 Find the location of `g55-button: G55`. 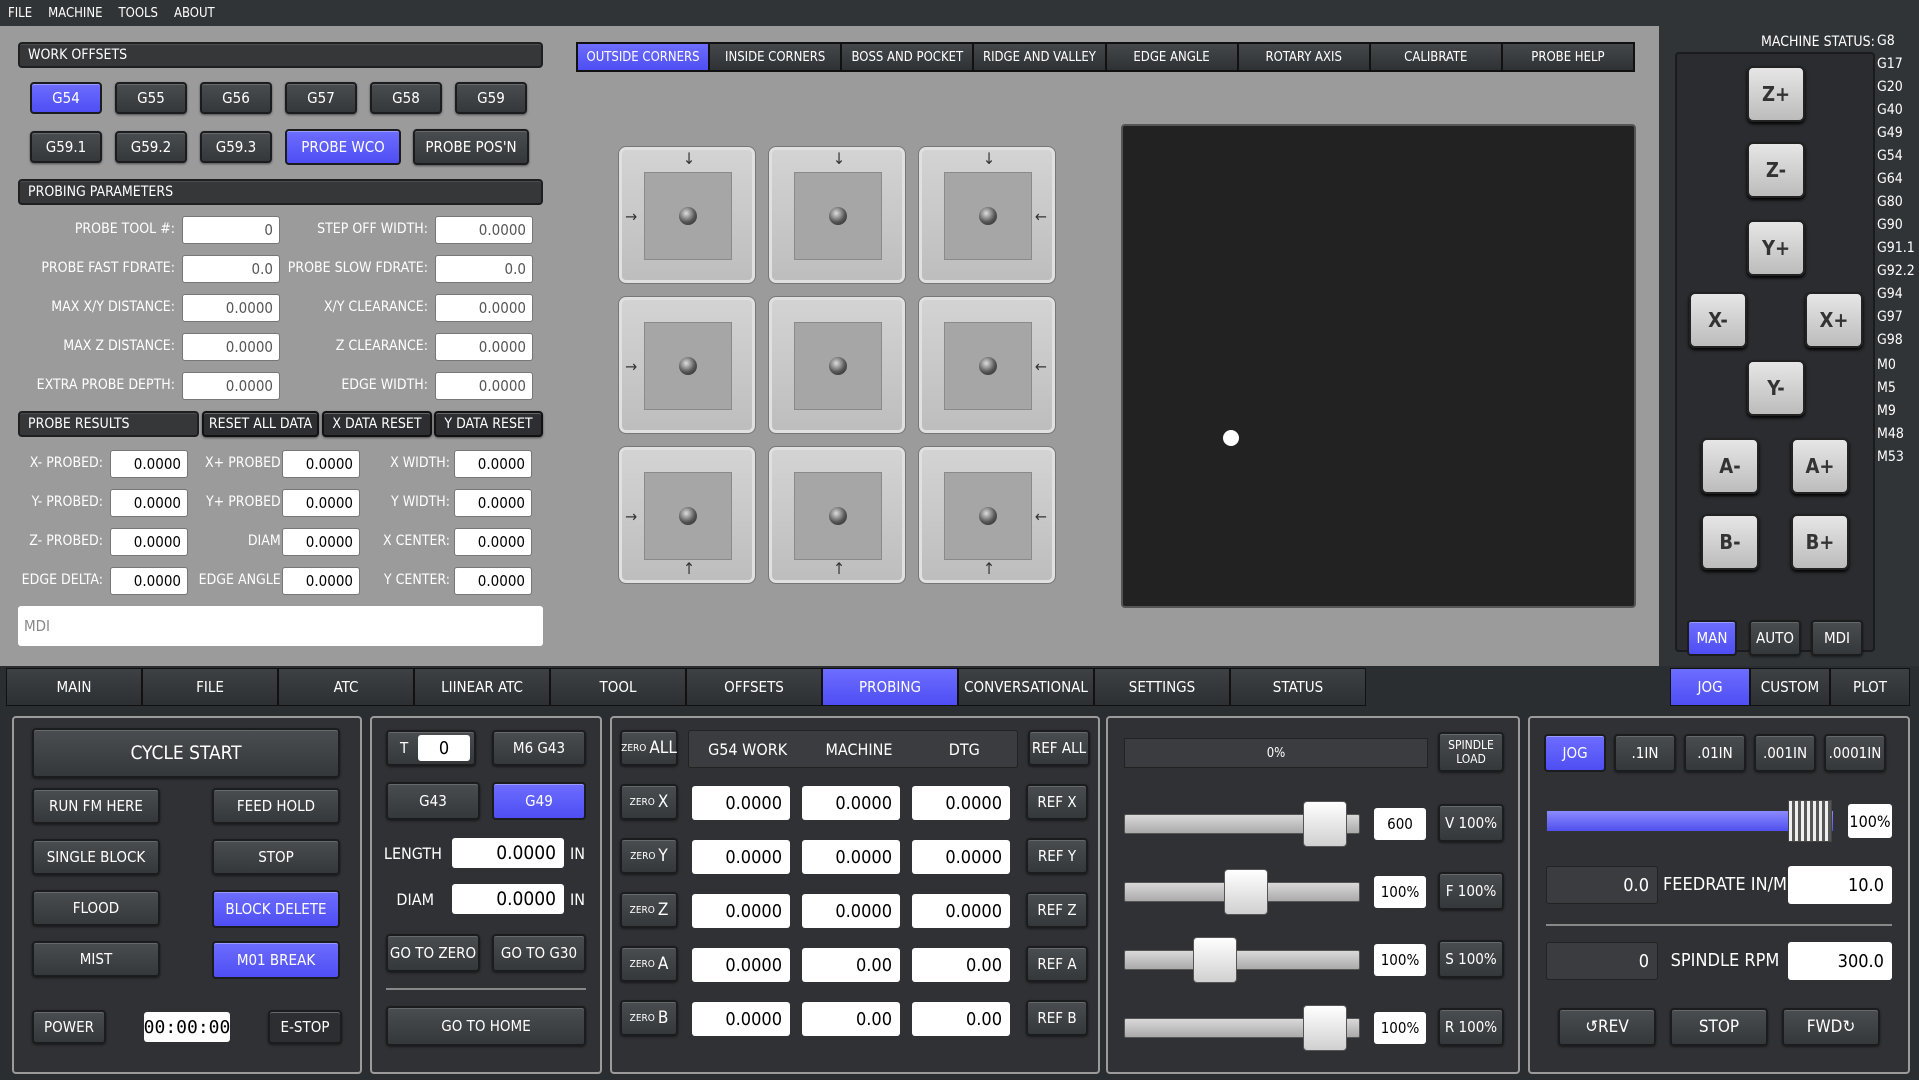

g55-button: G55 is located at coordinates (151, 98).